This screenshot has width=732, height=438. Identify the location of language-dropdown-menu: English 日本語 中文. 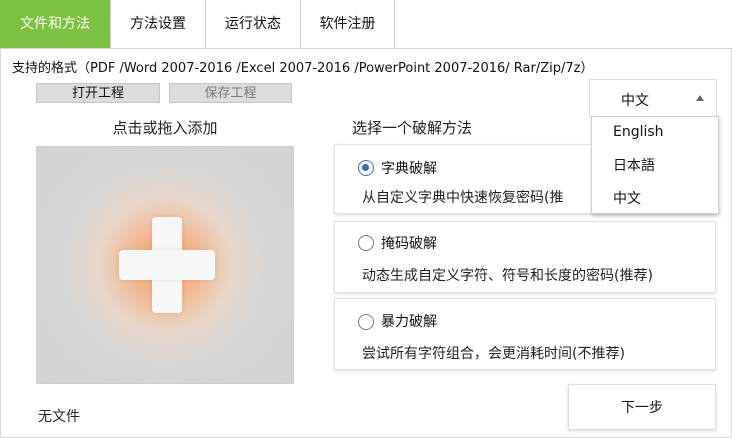
(655, 165).